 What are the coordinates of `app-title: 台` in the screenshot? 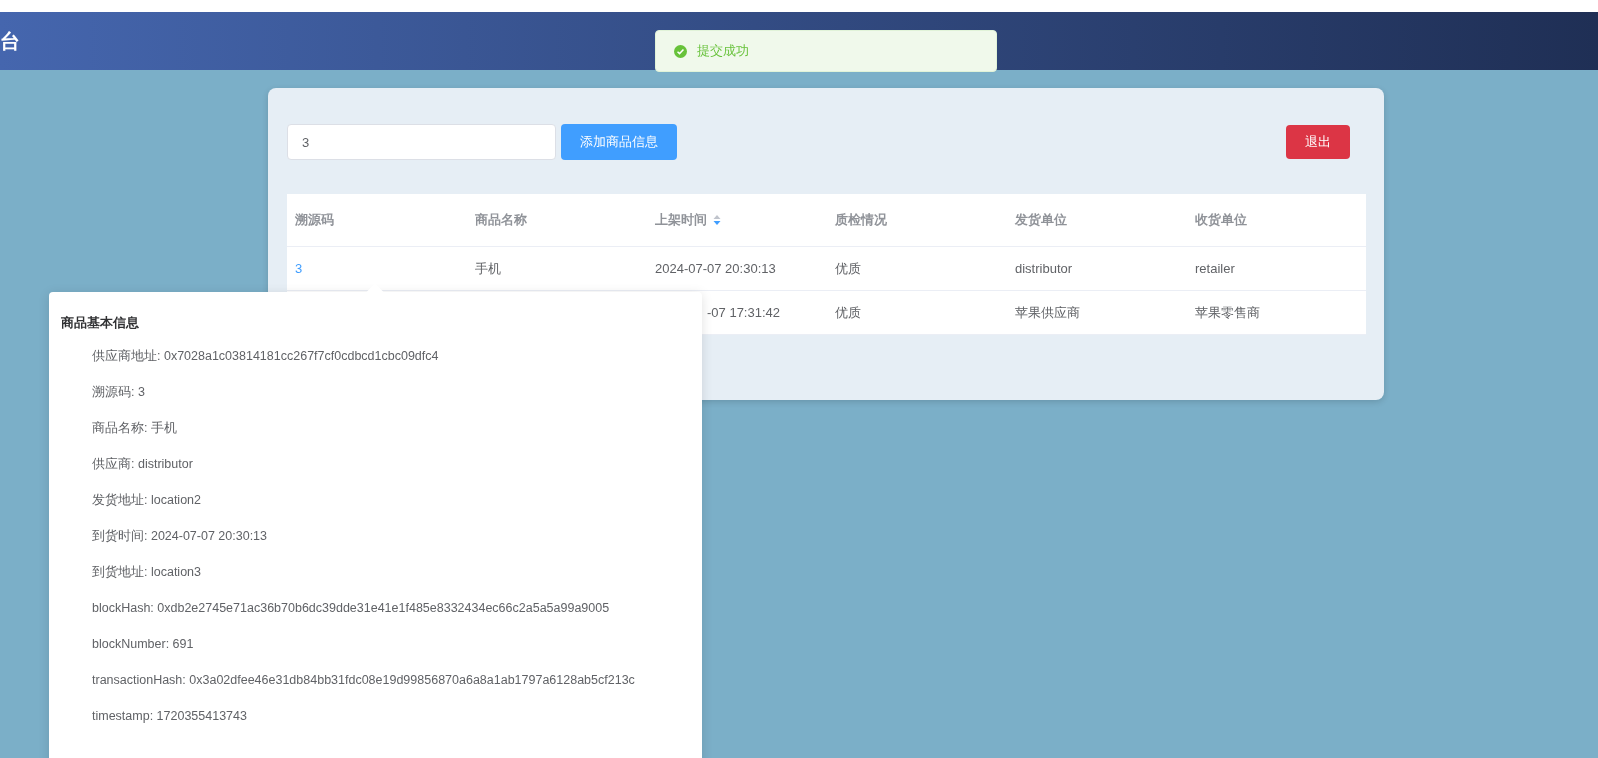 It's located at (10, 41).